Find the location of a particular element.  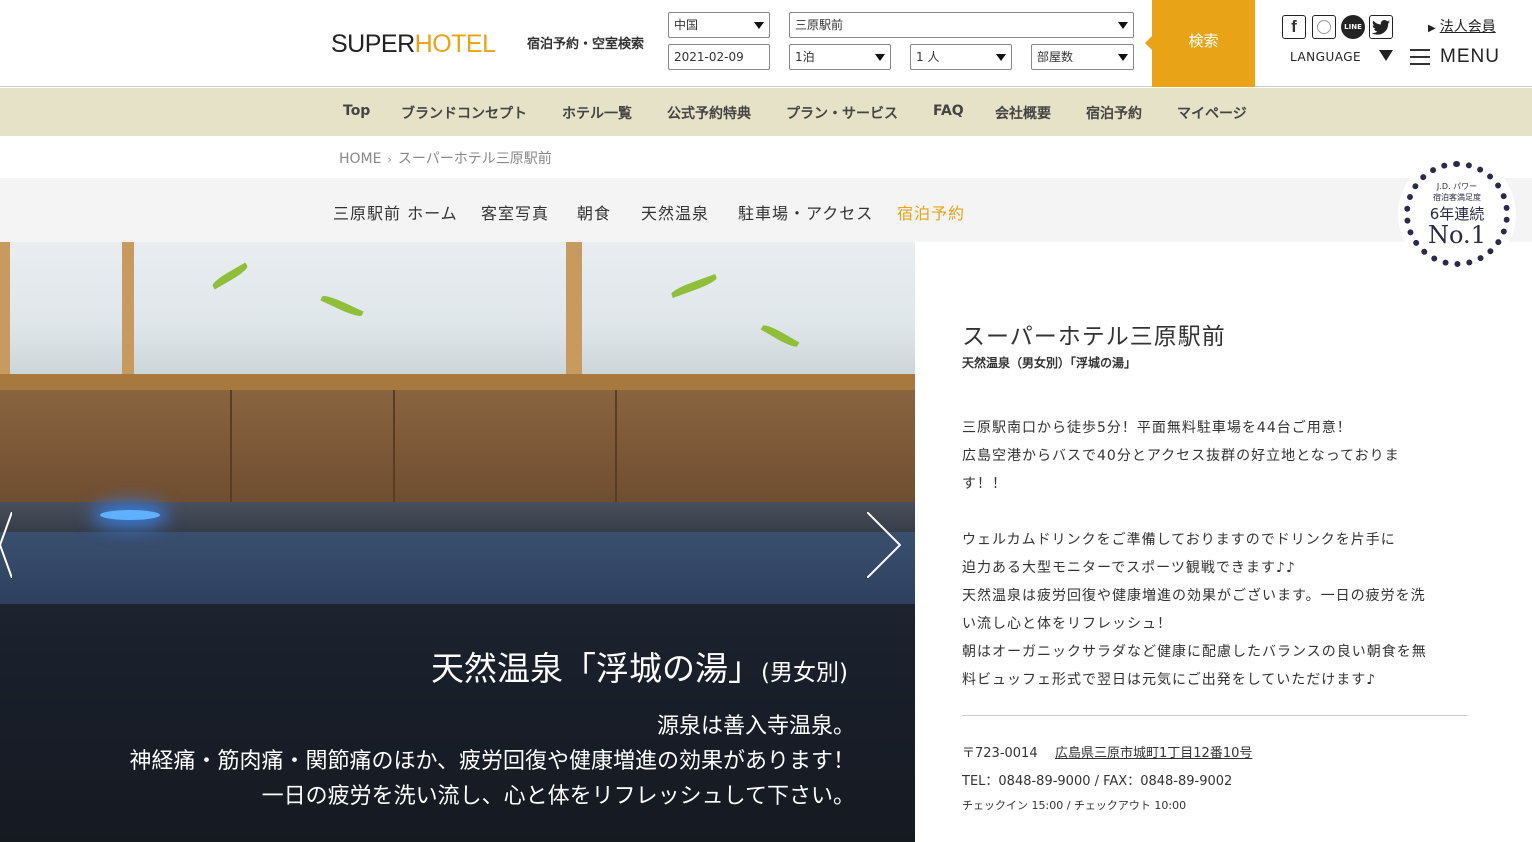

nights-value: 1泊 is located at coordinates (805, 57).